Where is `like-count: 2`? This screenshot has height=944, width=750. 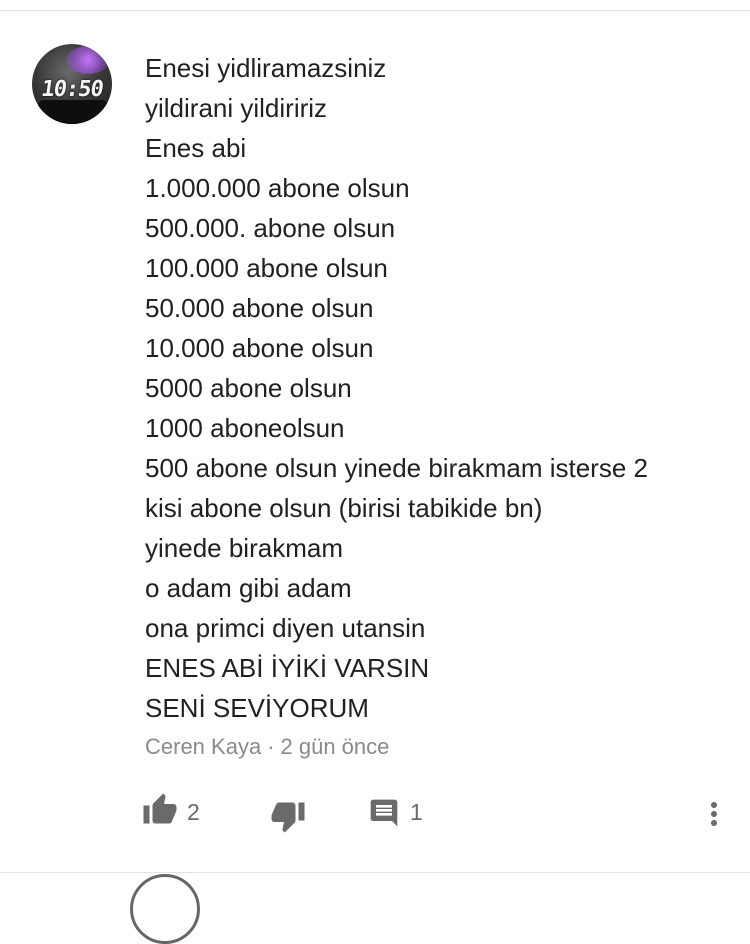 like-count: 2 is located at coordinates (193, 812).